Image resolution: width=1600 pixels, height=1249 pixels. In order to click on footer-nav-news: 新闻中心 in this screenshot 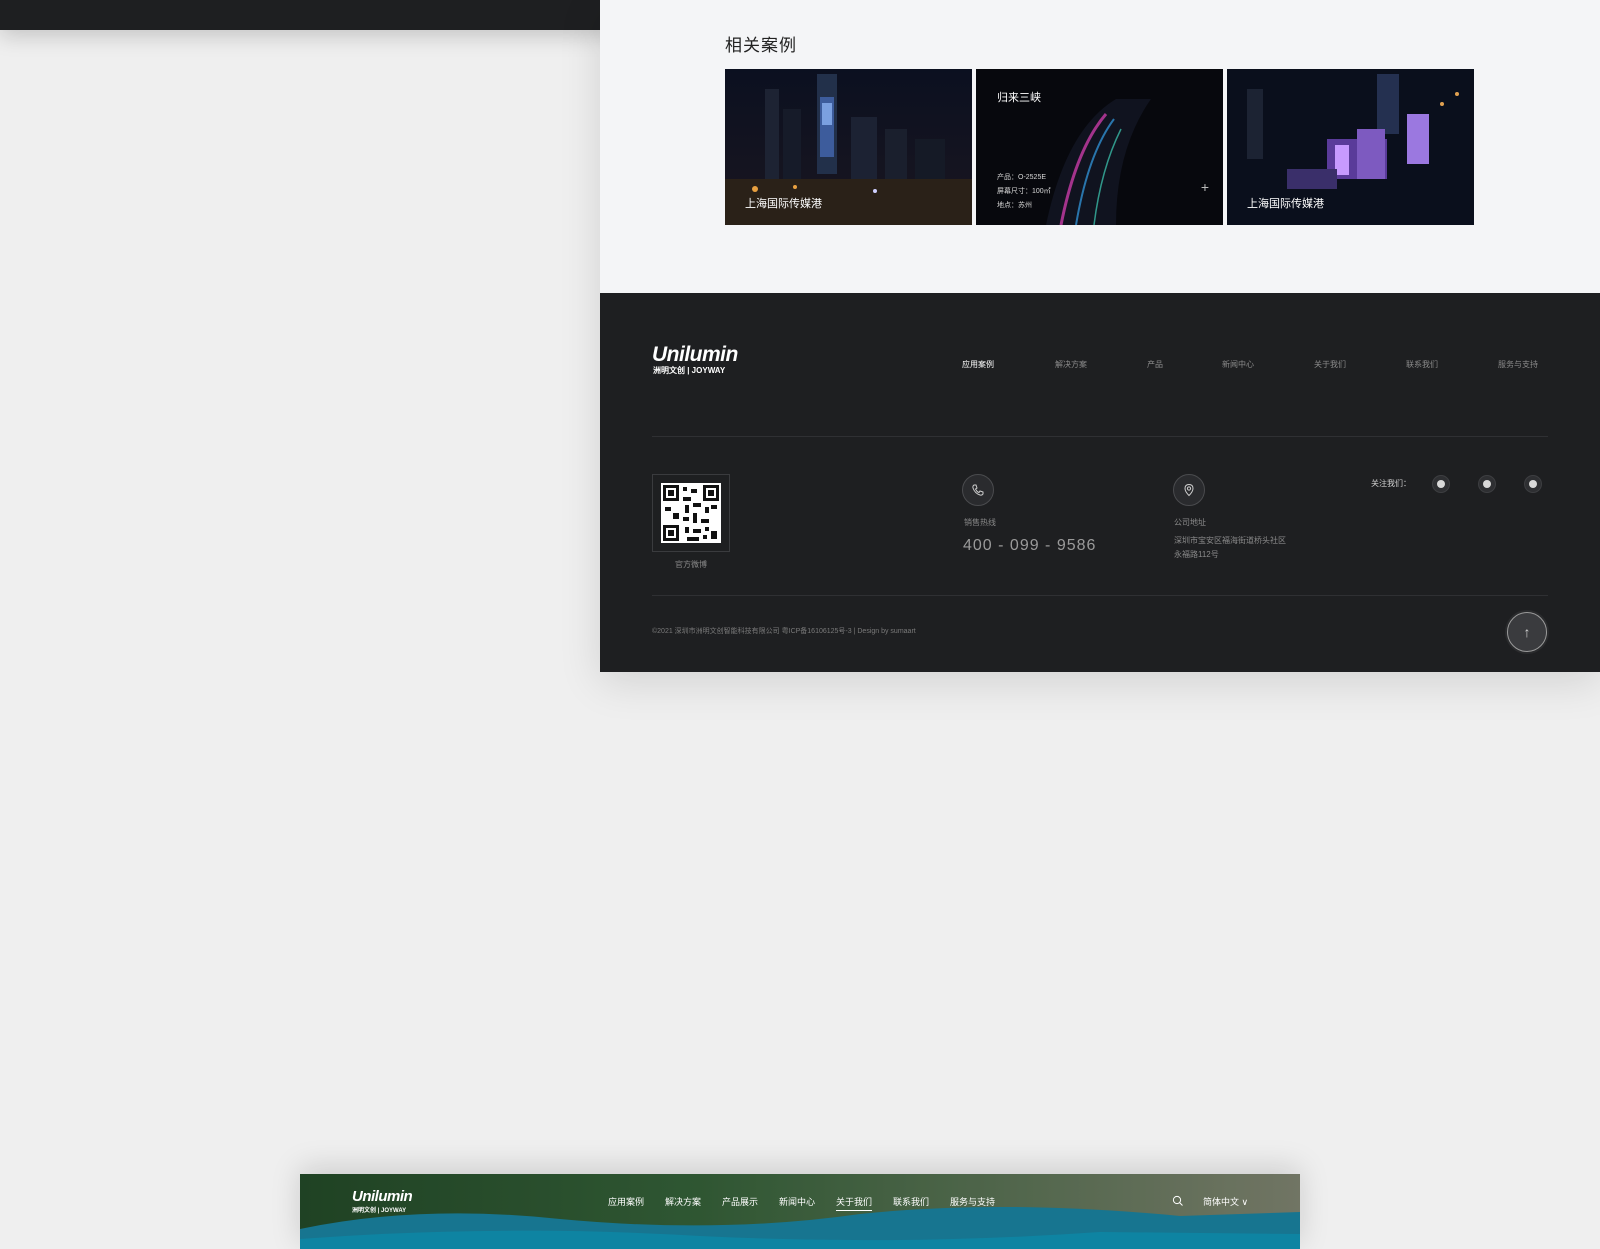, I will do `click(1238, 364)`.